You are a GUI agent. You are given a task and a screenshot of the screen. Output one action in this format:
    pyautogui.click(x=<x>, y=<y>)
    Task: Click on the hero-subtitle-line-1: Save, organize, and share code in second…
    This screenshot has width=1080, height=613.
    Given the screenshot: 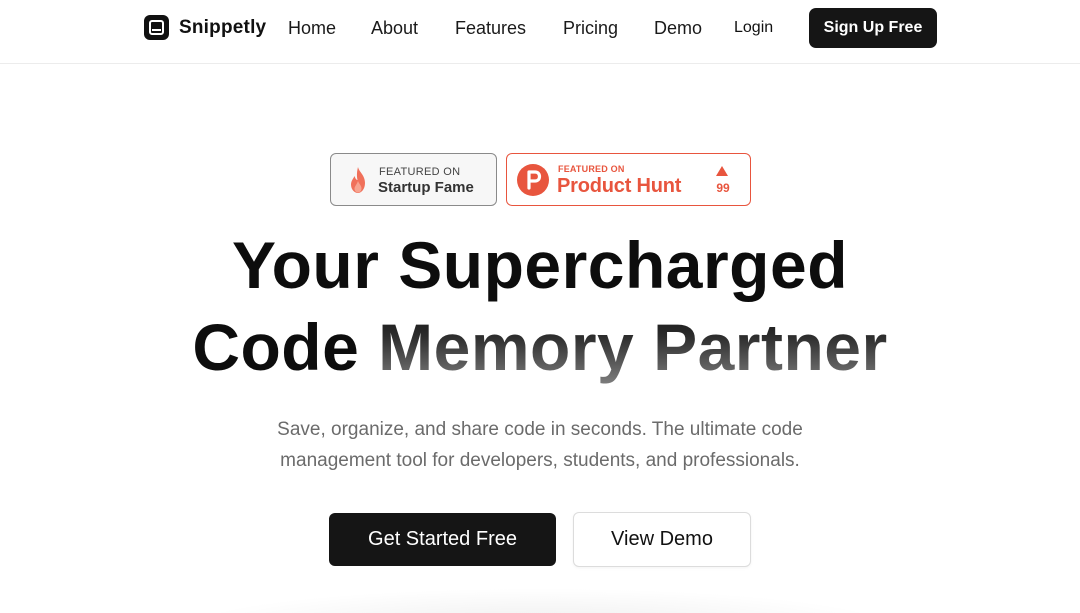 What is the action you would take?
    pyautogui.click(x=540, y=429)
    